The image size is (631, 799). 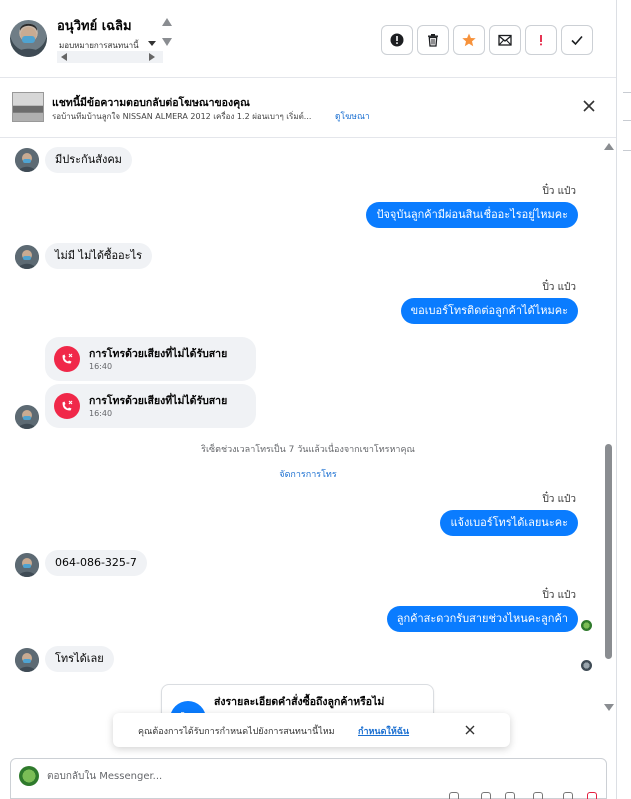 What do you see at coordinates (482, 619) in the screenshot?
I see `outgoing-message: ลูกค้าสะดวกรับสายช่วงไหนคะลูกค้า` at bounding box center [482, 619].